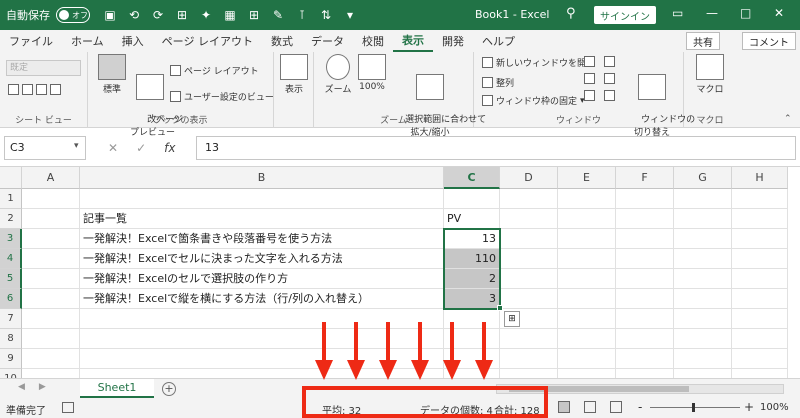  What do you see at coordinates (760, 219) in the screenshot?
I see `cell-h2` at bounding box center [760, 219].